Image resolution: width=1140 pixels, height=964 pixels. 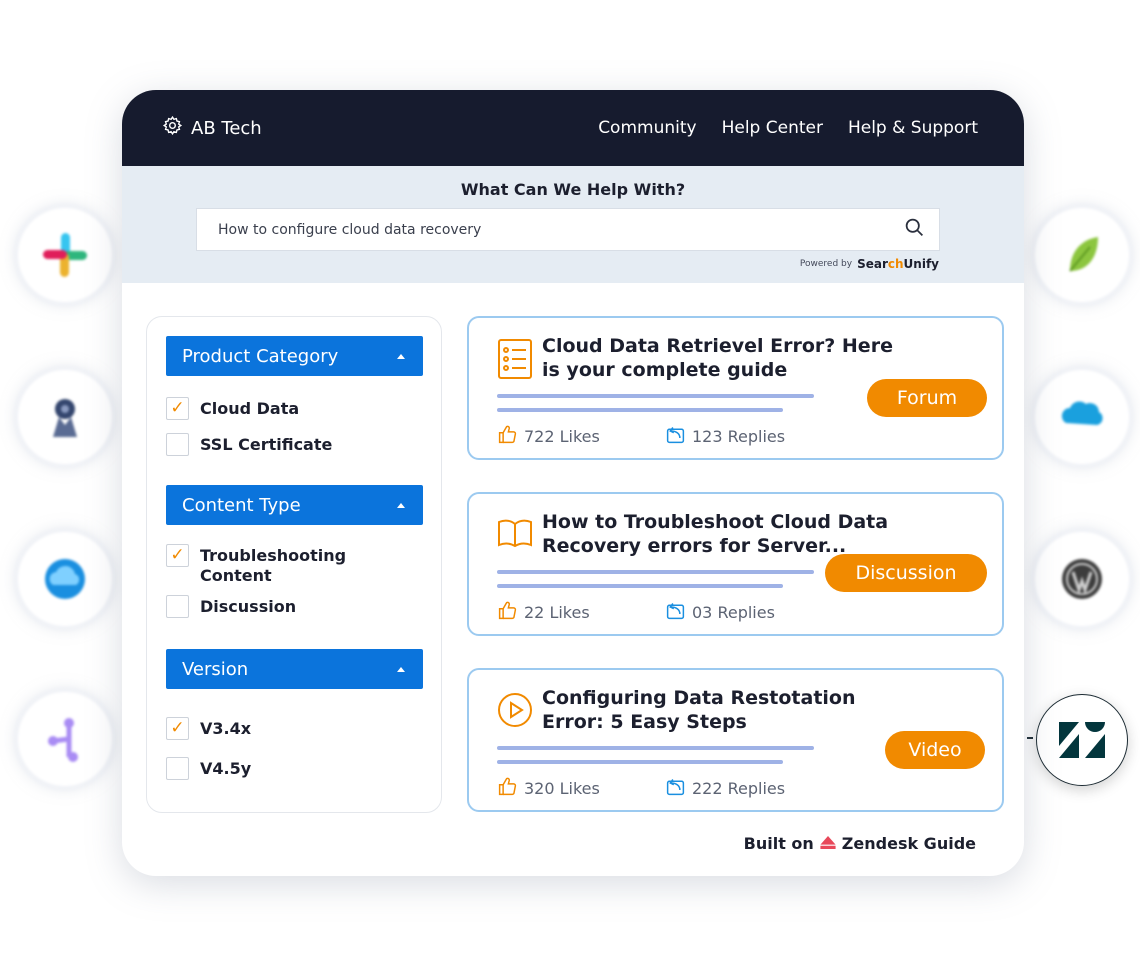 I want to click on replies-count: 03 Replies, so click(x=720, y=612).